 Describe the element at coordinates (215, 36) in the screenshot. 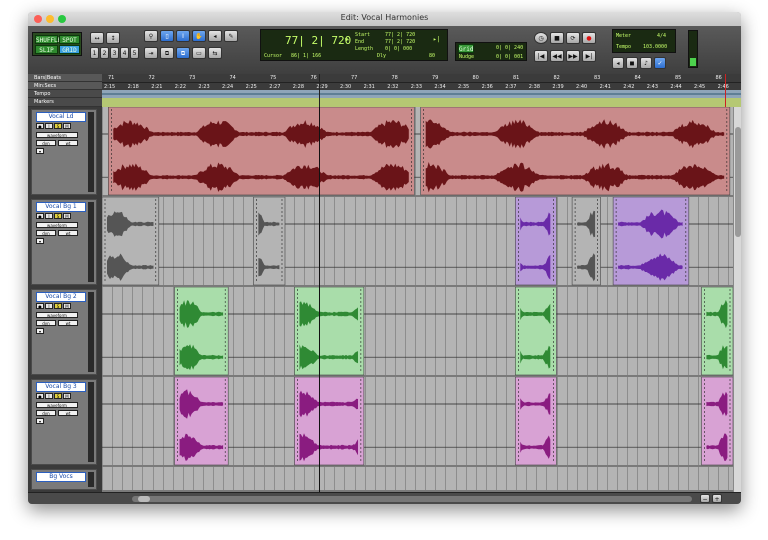

I see `scrubber-tool-button: ◂` at that location.